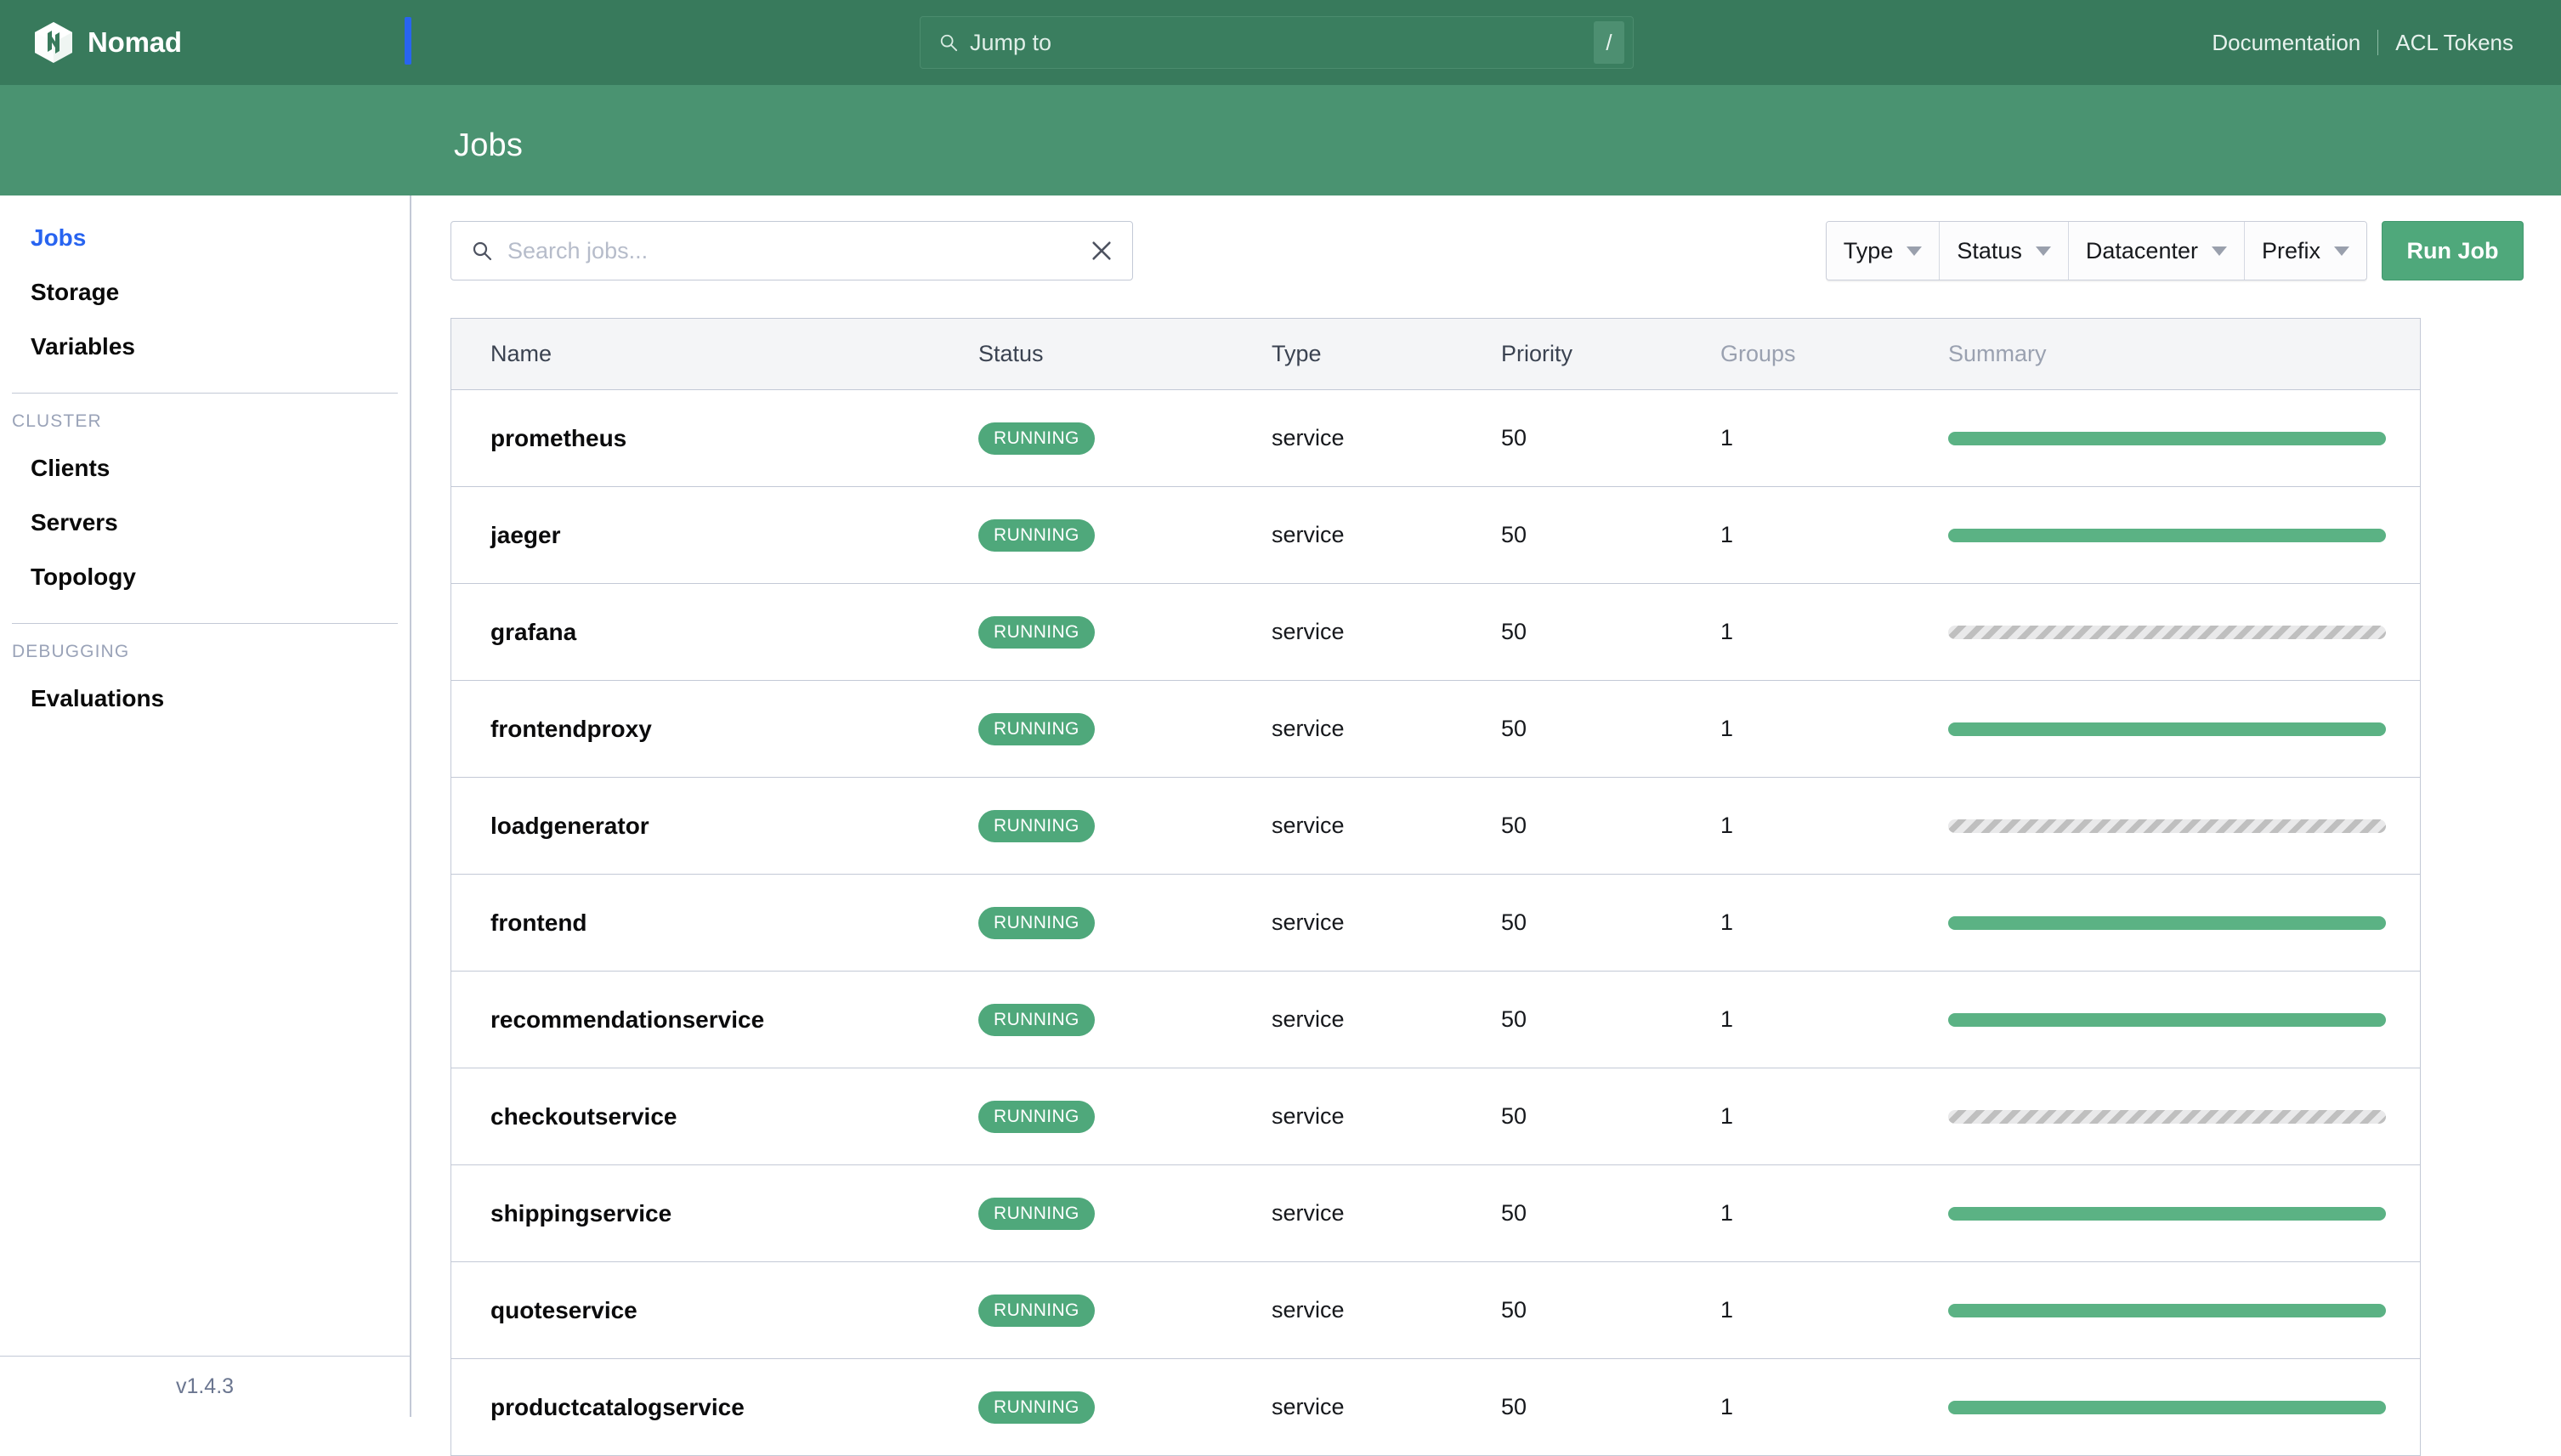 The width and height of the screenshot is (2561, 1456). Describe the element at coordinates (1125, 354) in the screenshot. I see `column-header-status: Status` at that location.